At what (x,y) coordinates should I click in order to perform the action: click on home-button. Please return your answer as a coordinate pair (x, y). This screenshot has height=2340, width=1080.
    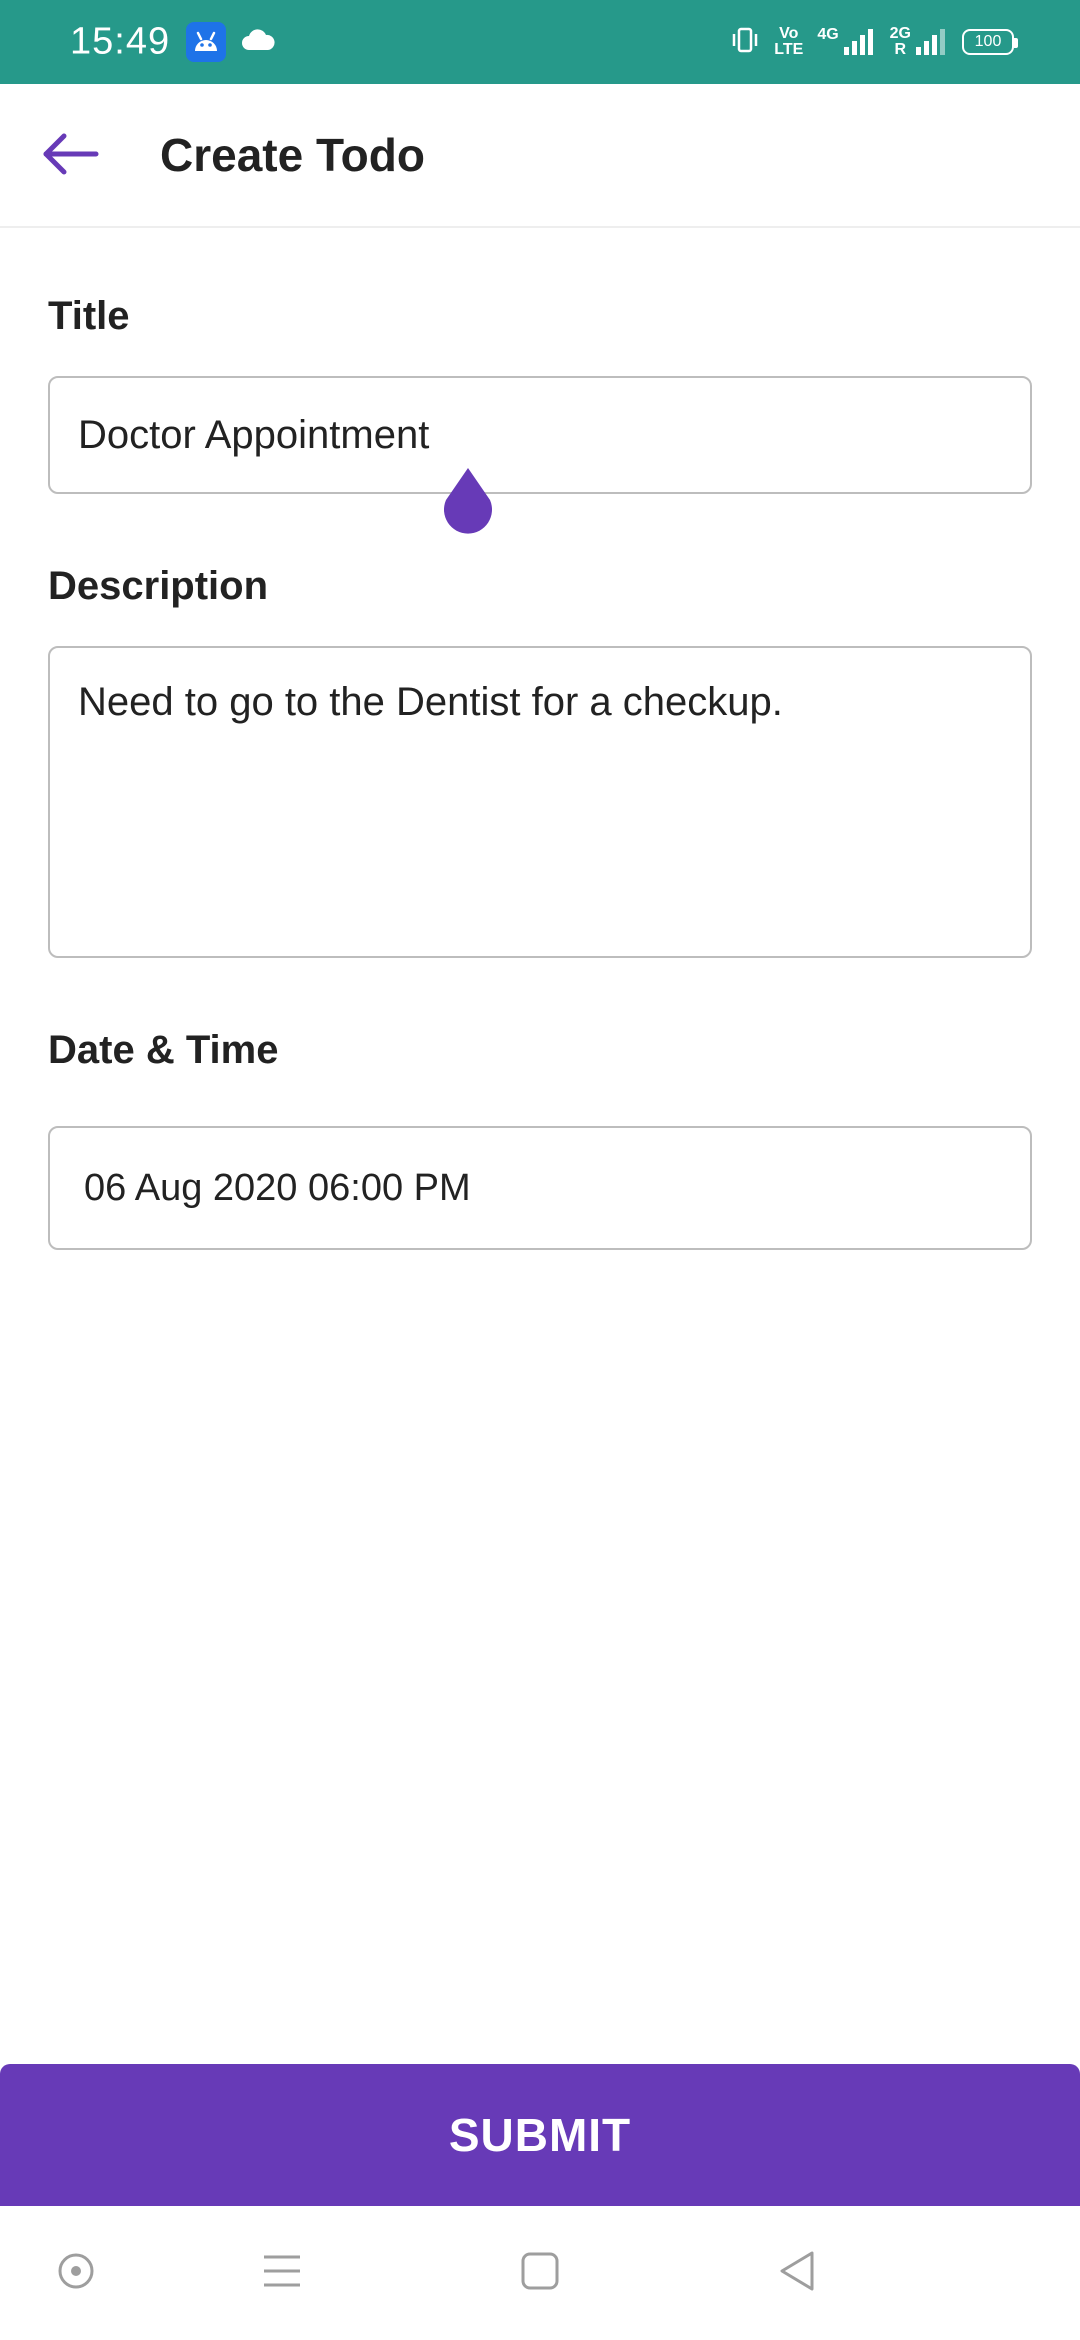
    Looking at the image, I should click on (540, 2273).